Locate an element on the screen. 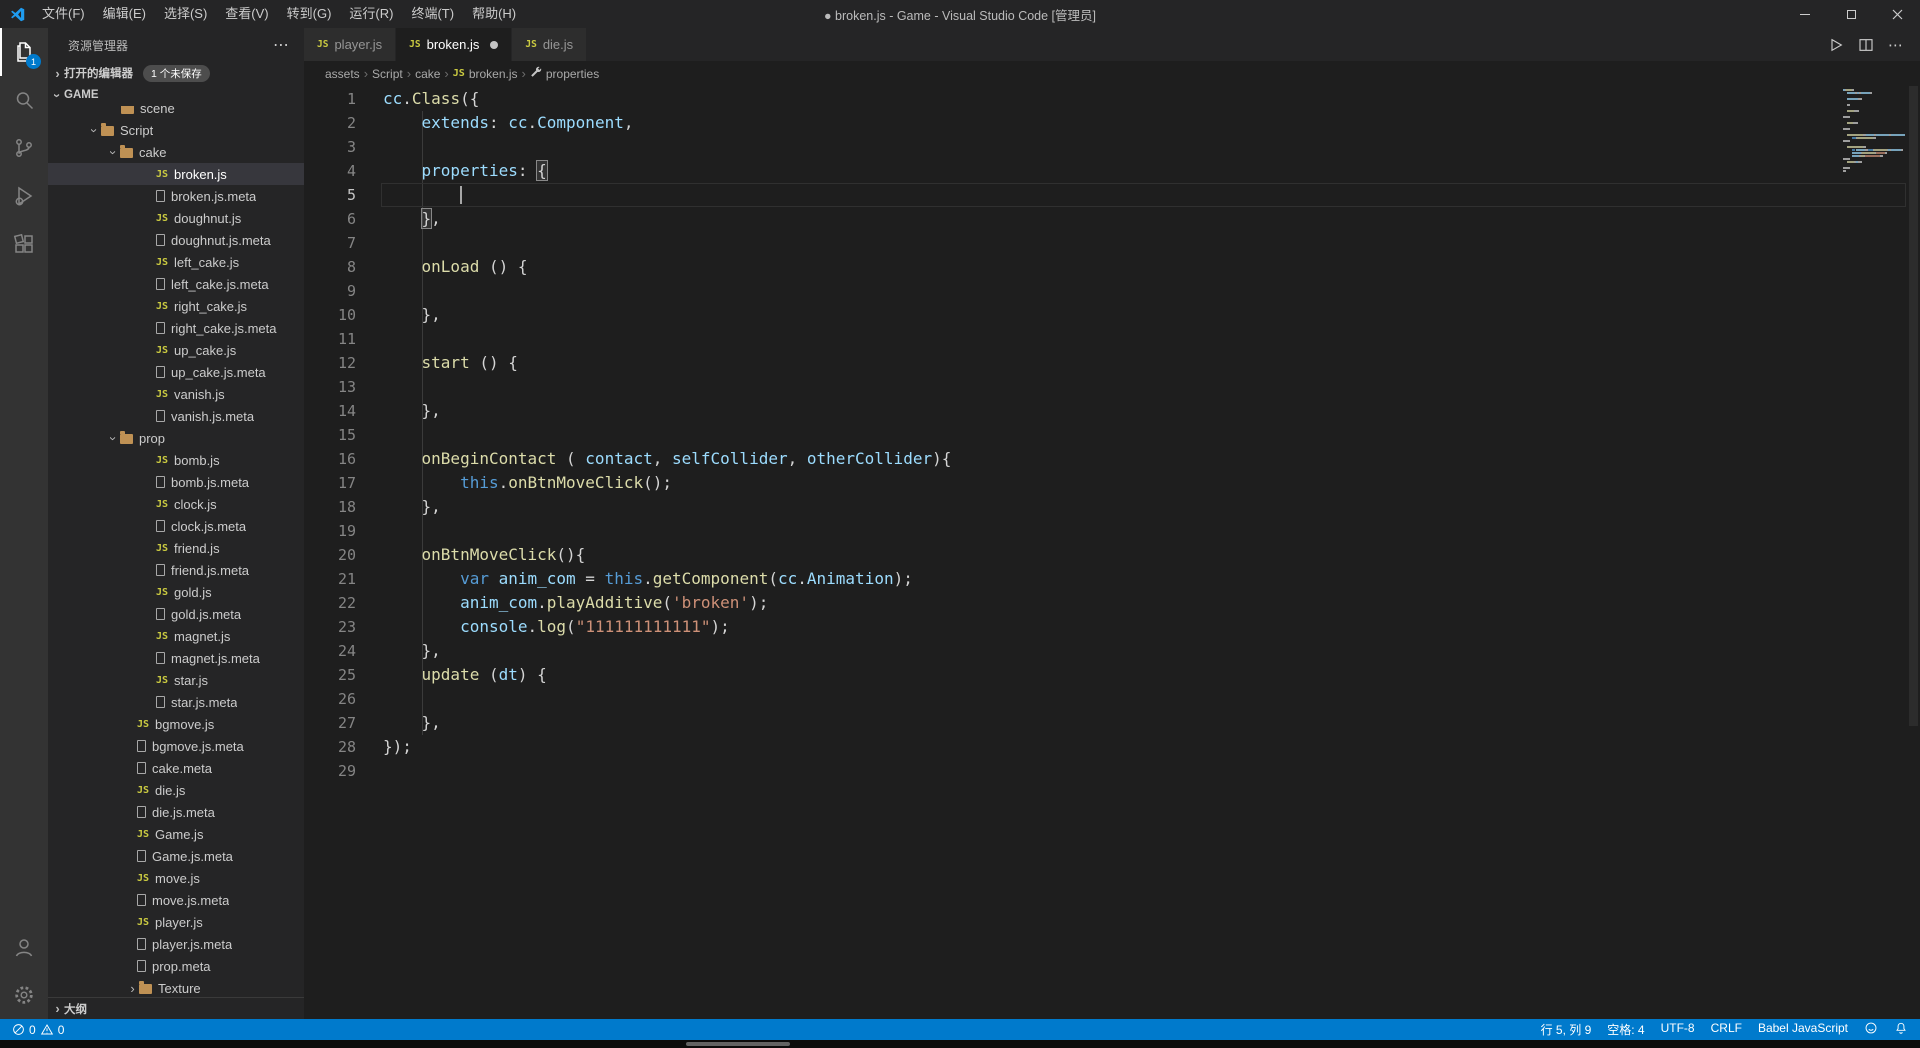  code-line-29: 29 is located at coordinates (1112, 771).